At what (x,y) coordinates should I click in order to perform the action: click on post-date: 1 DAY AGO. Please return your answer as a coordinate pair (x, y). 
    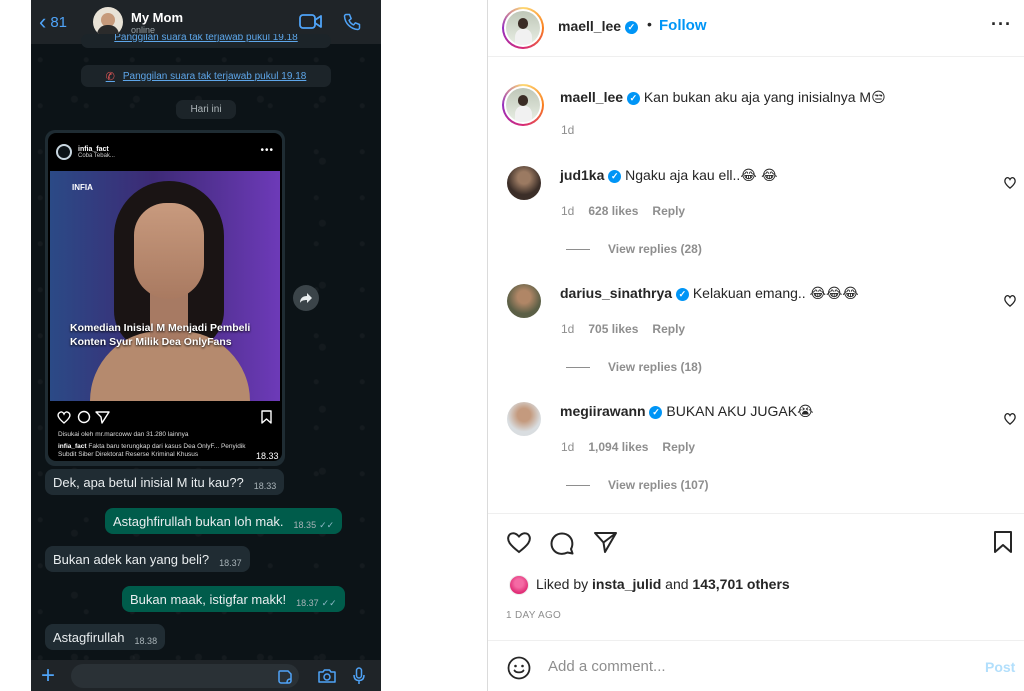
    Looking at the image, I should click on (534, 615).